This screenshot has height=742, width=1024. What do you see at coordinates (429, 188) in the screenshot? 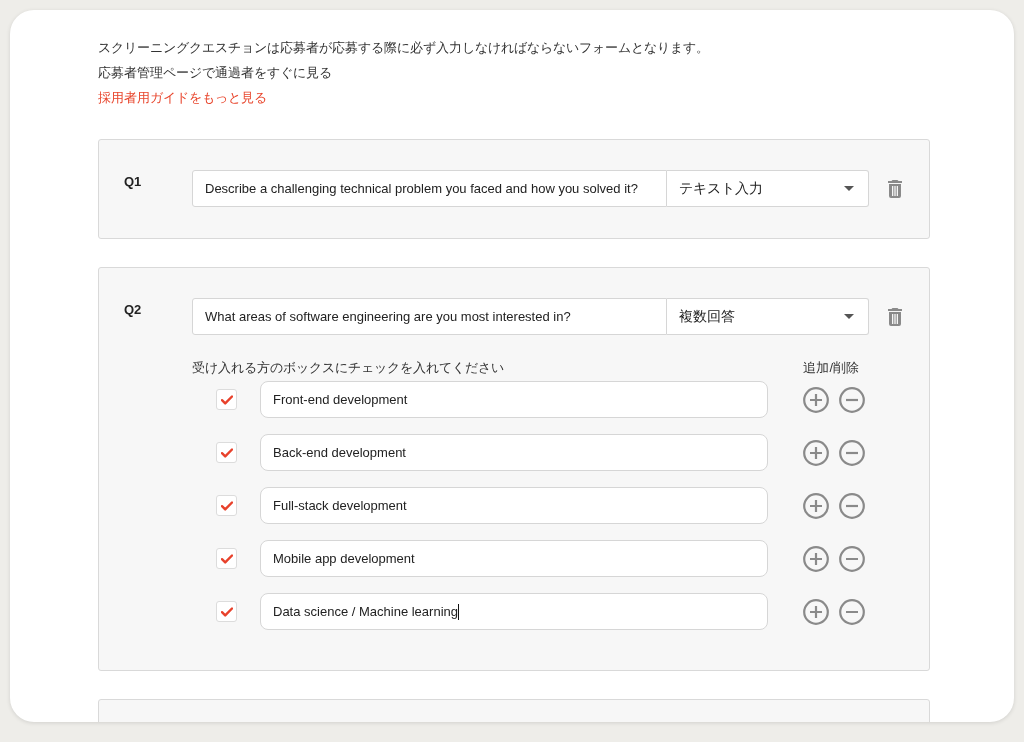
I see `question-input: Describe a challenging technical problem you faced and how you solved it?` at bounding box center [429, 188].